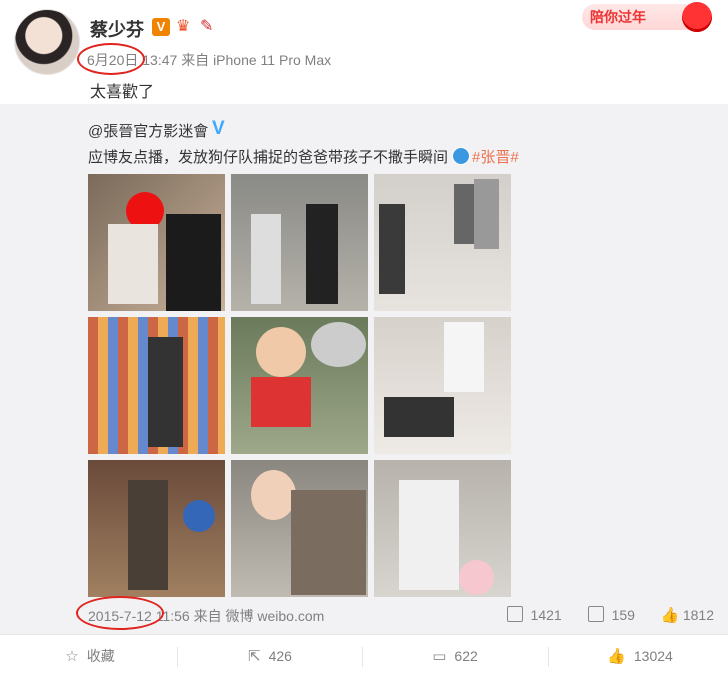 Image resolution: width=728 pixels, height=678 pixels. I want to click on repost-meta: 2015-7-12 11:56 来自 微博 weibo.com, so click(200, 613).